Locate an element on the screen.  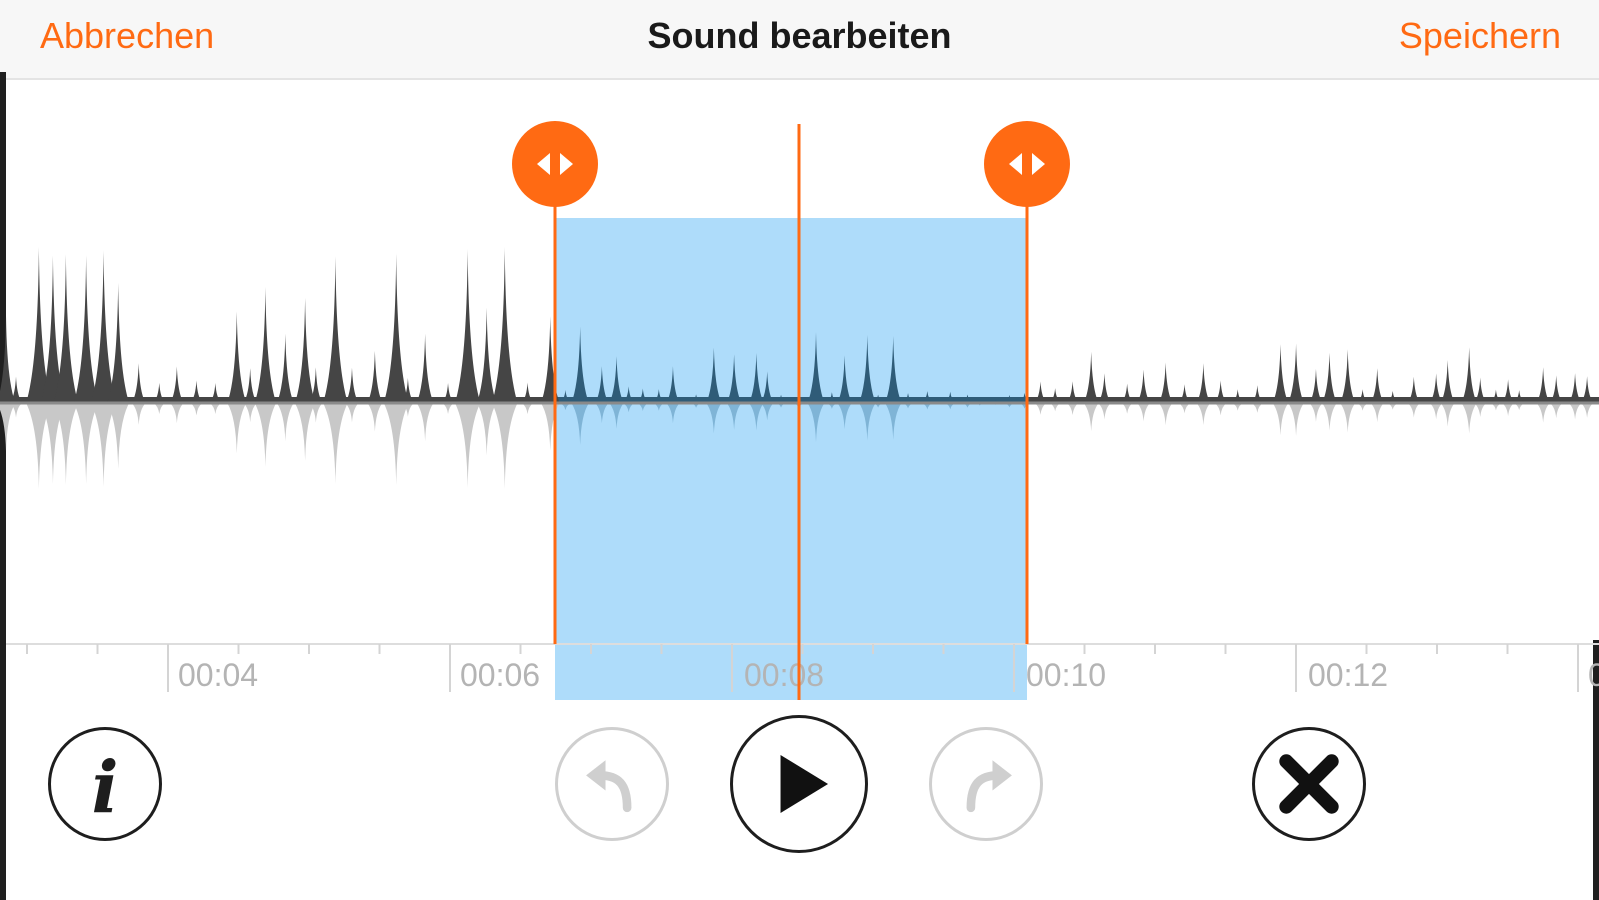
play-button is located at coordinates (799, 784).